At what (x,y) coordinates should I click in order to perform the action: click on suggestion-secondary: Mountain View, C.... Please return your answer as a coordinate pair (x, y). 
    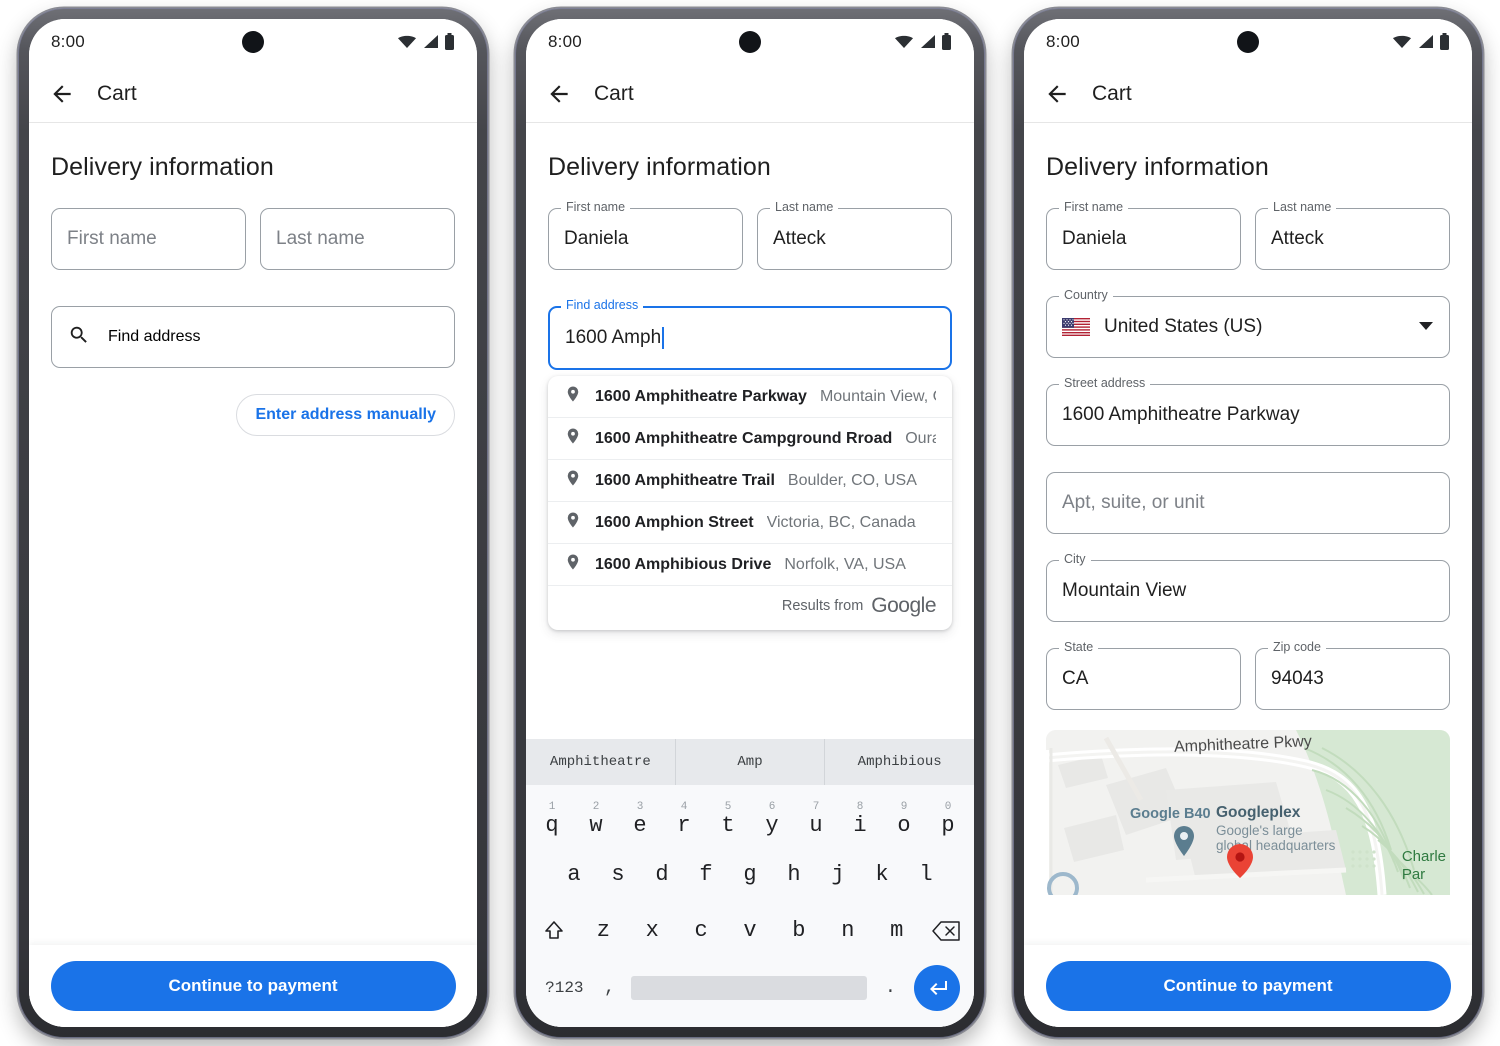
    Looking at the image, I should click on (877, 396).